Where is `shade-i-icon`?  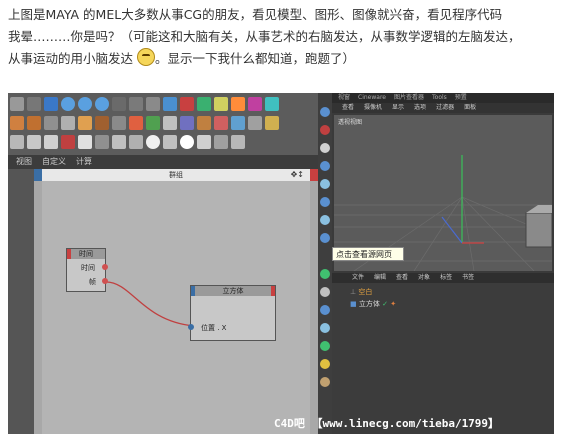 shade-i-icon is located at coordinates (170, 142).